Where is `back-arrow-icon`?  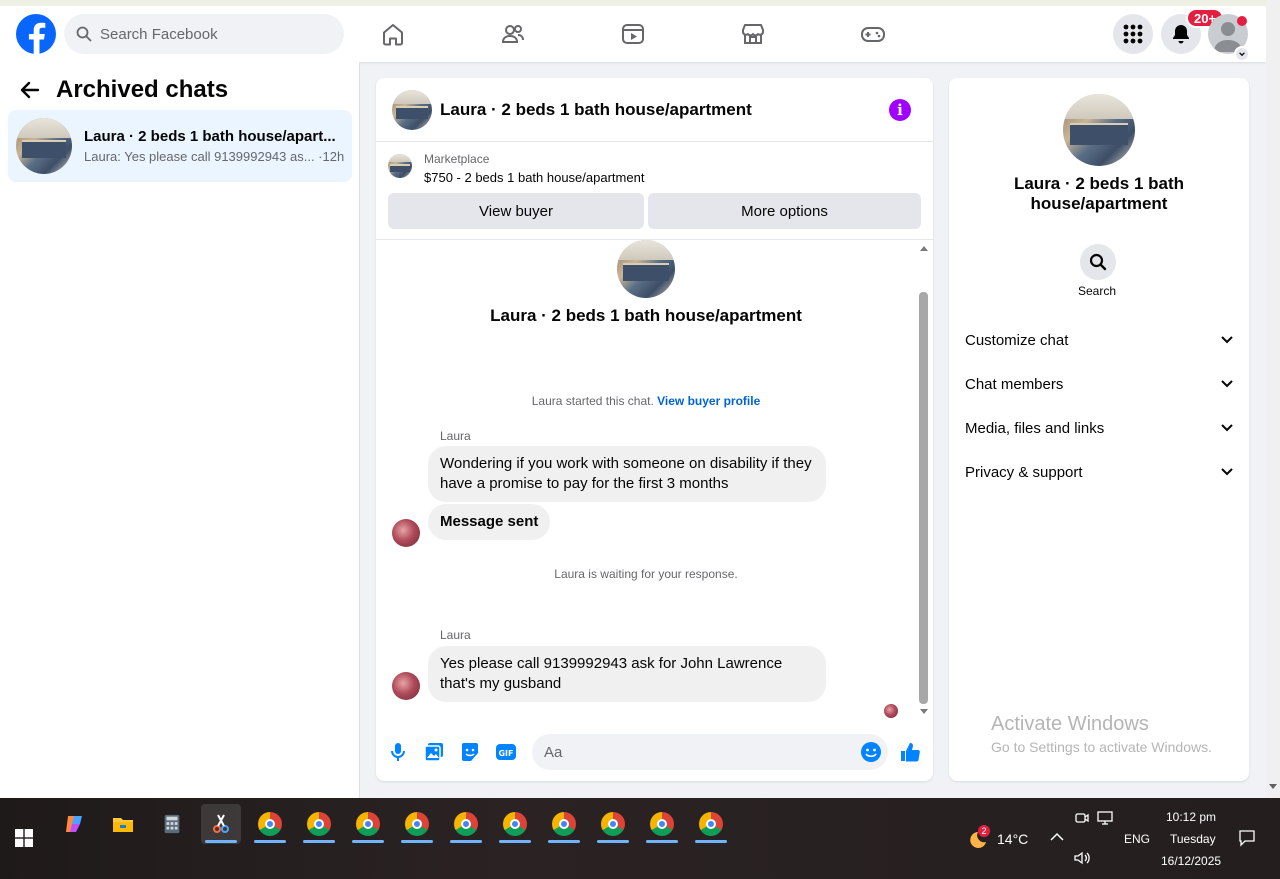 back-arrow-icon is located at coordinates (30, 90).